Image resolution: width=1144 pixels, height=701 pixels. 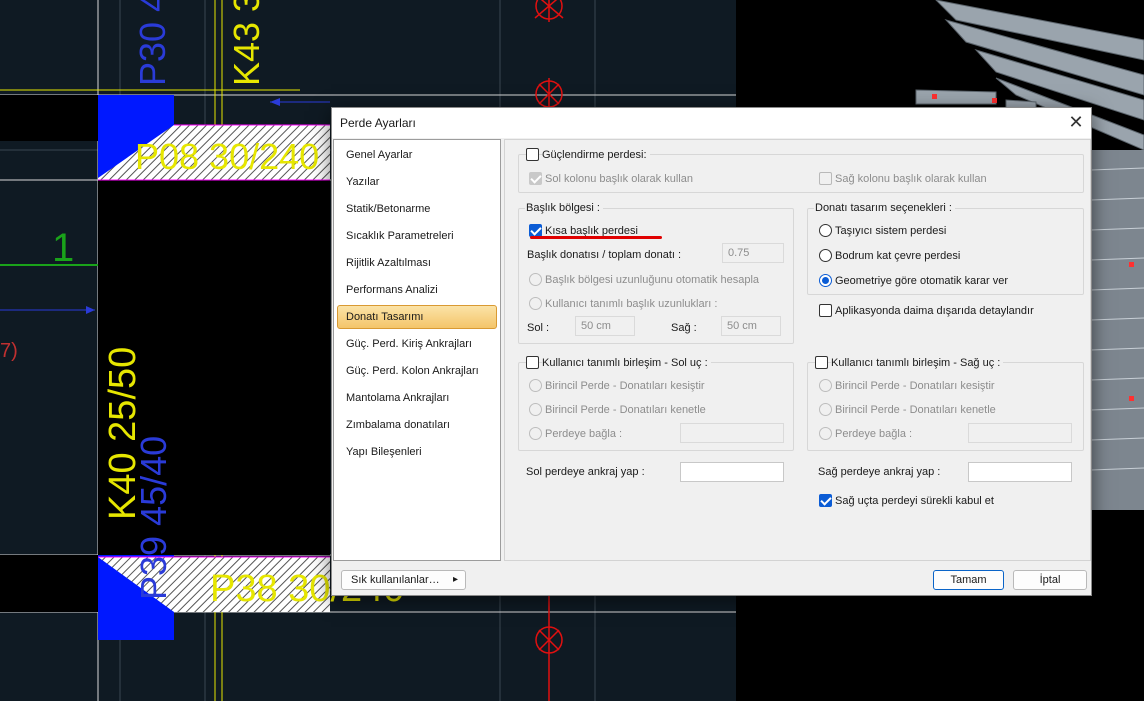 I want to click on left-interlock-radio, so click(x=535, y=409).